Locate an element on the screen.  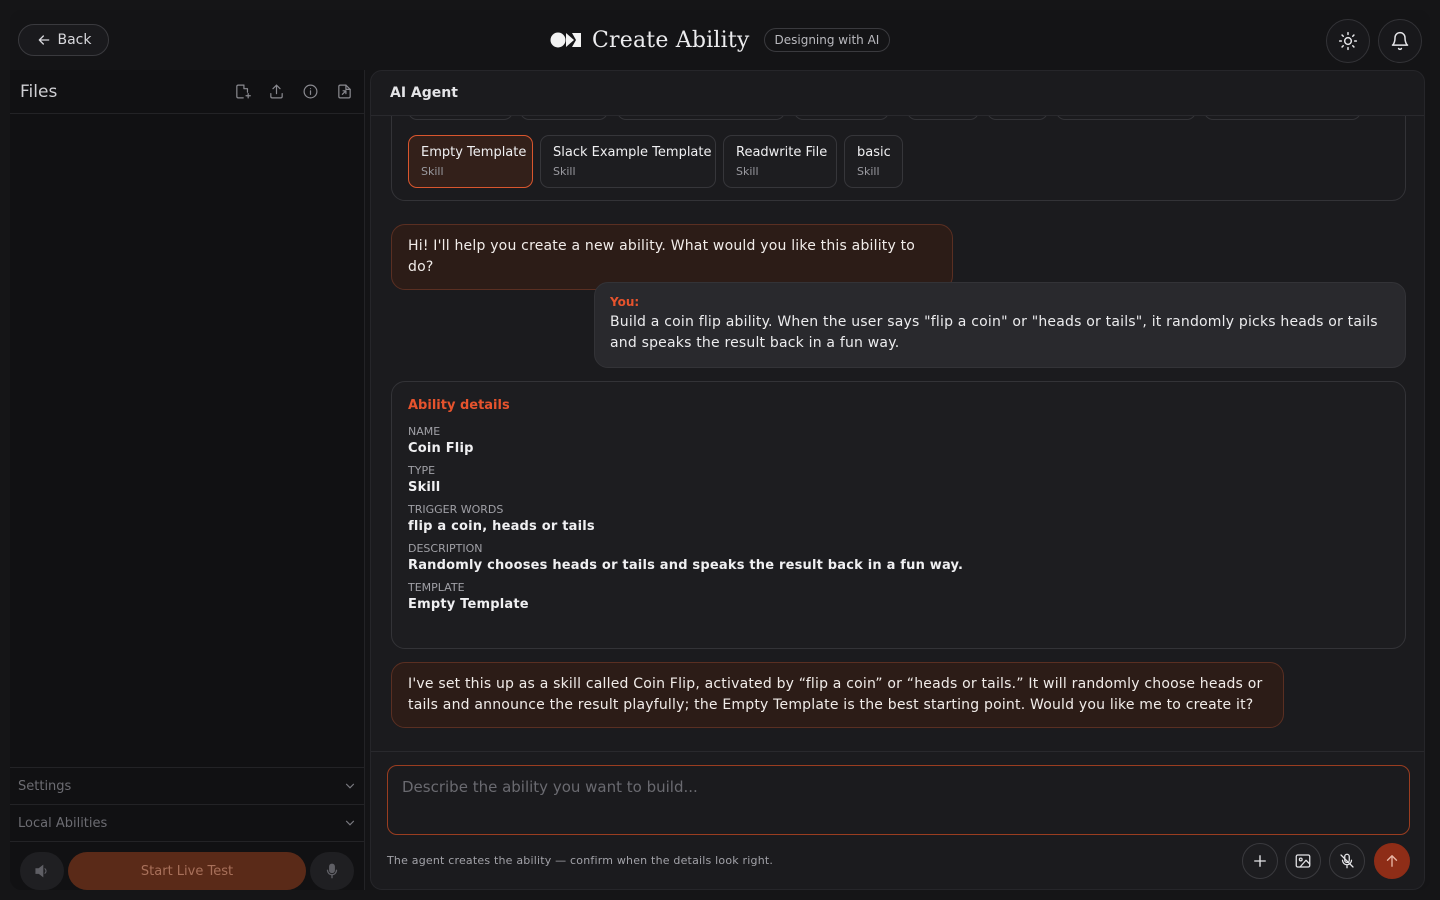
image-icon is located at coordinates (1303, 861).